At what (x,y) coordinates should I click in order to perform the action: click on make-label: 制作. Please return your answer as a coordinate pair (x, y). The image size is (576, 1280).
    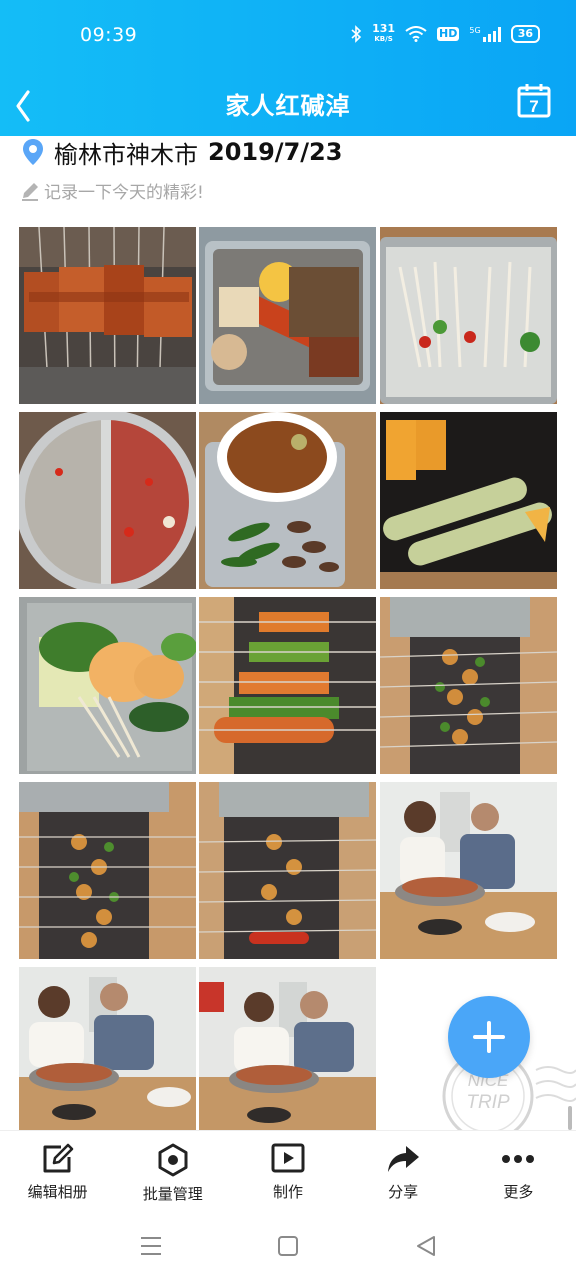
    Looking at the image, I should click on (287, 1192).